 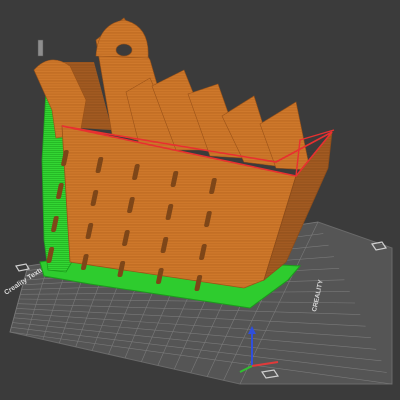 What do you see at coordinates (124, 50) in the screenshot?
I see `hanging-hole` at bounding box center [124, 50].